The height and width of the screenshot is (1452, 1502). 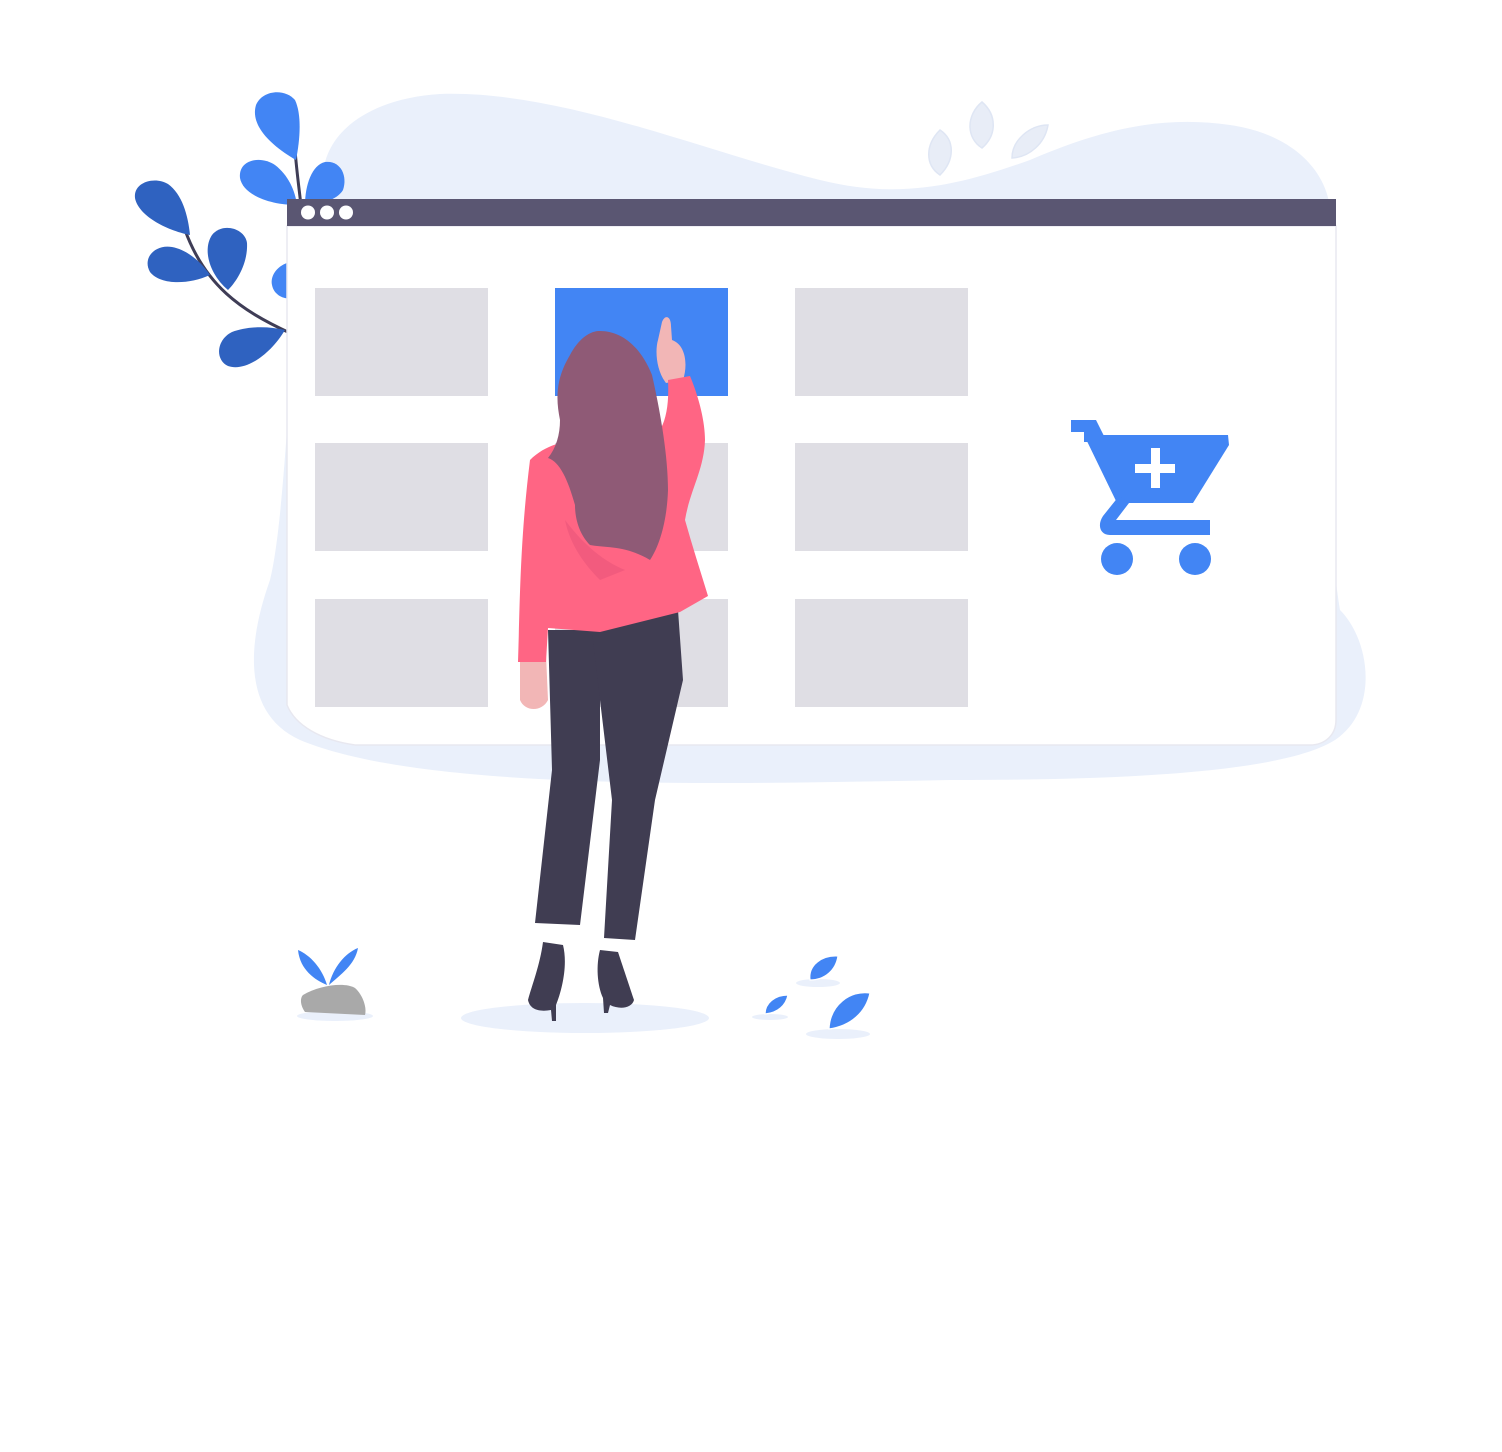 I want to click on rock-sprout, so click(x=332, y=981).